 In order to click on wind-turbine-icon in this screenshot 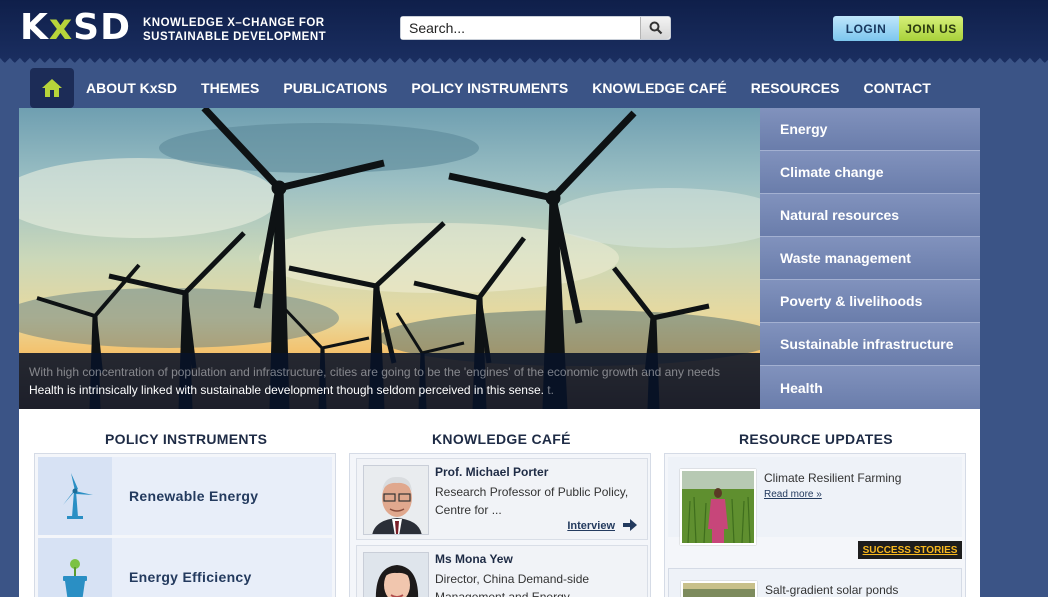, I will do `click(78, 496)`.